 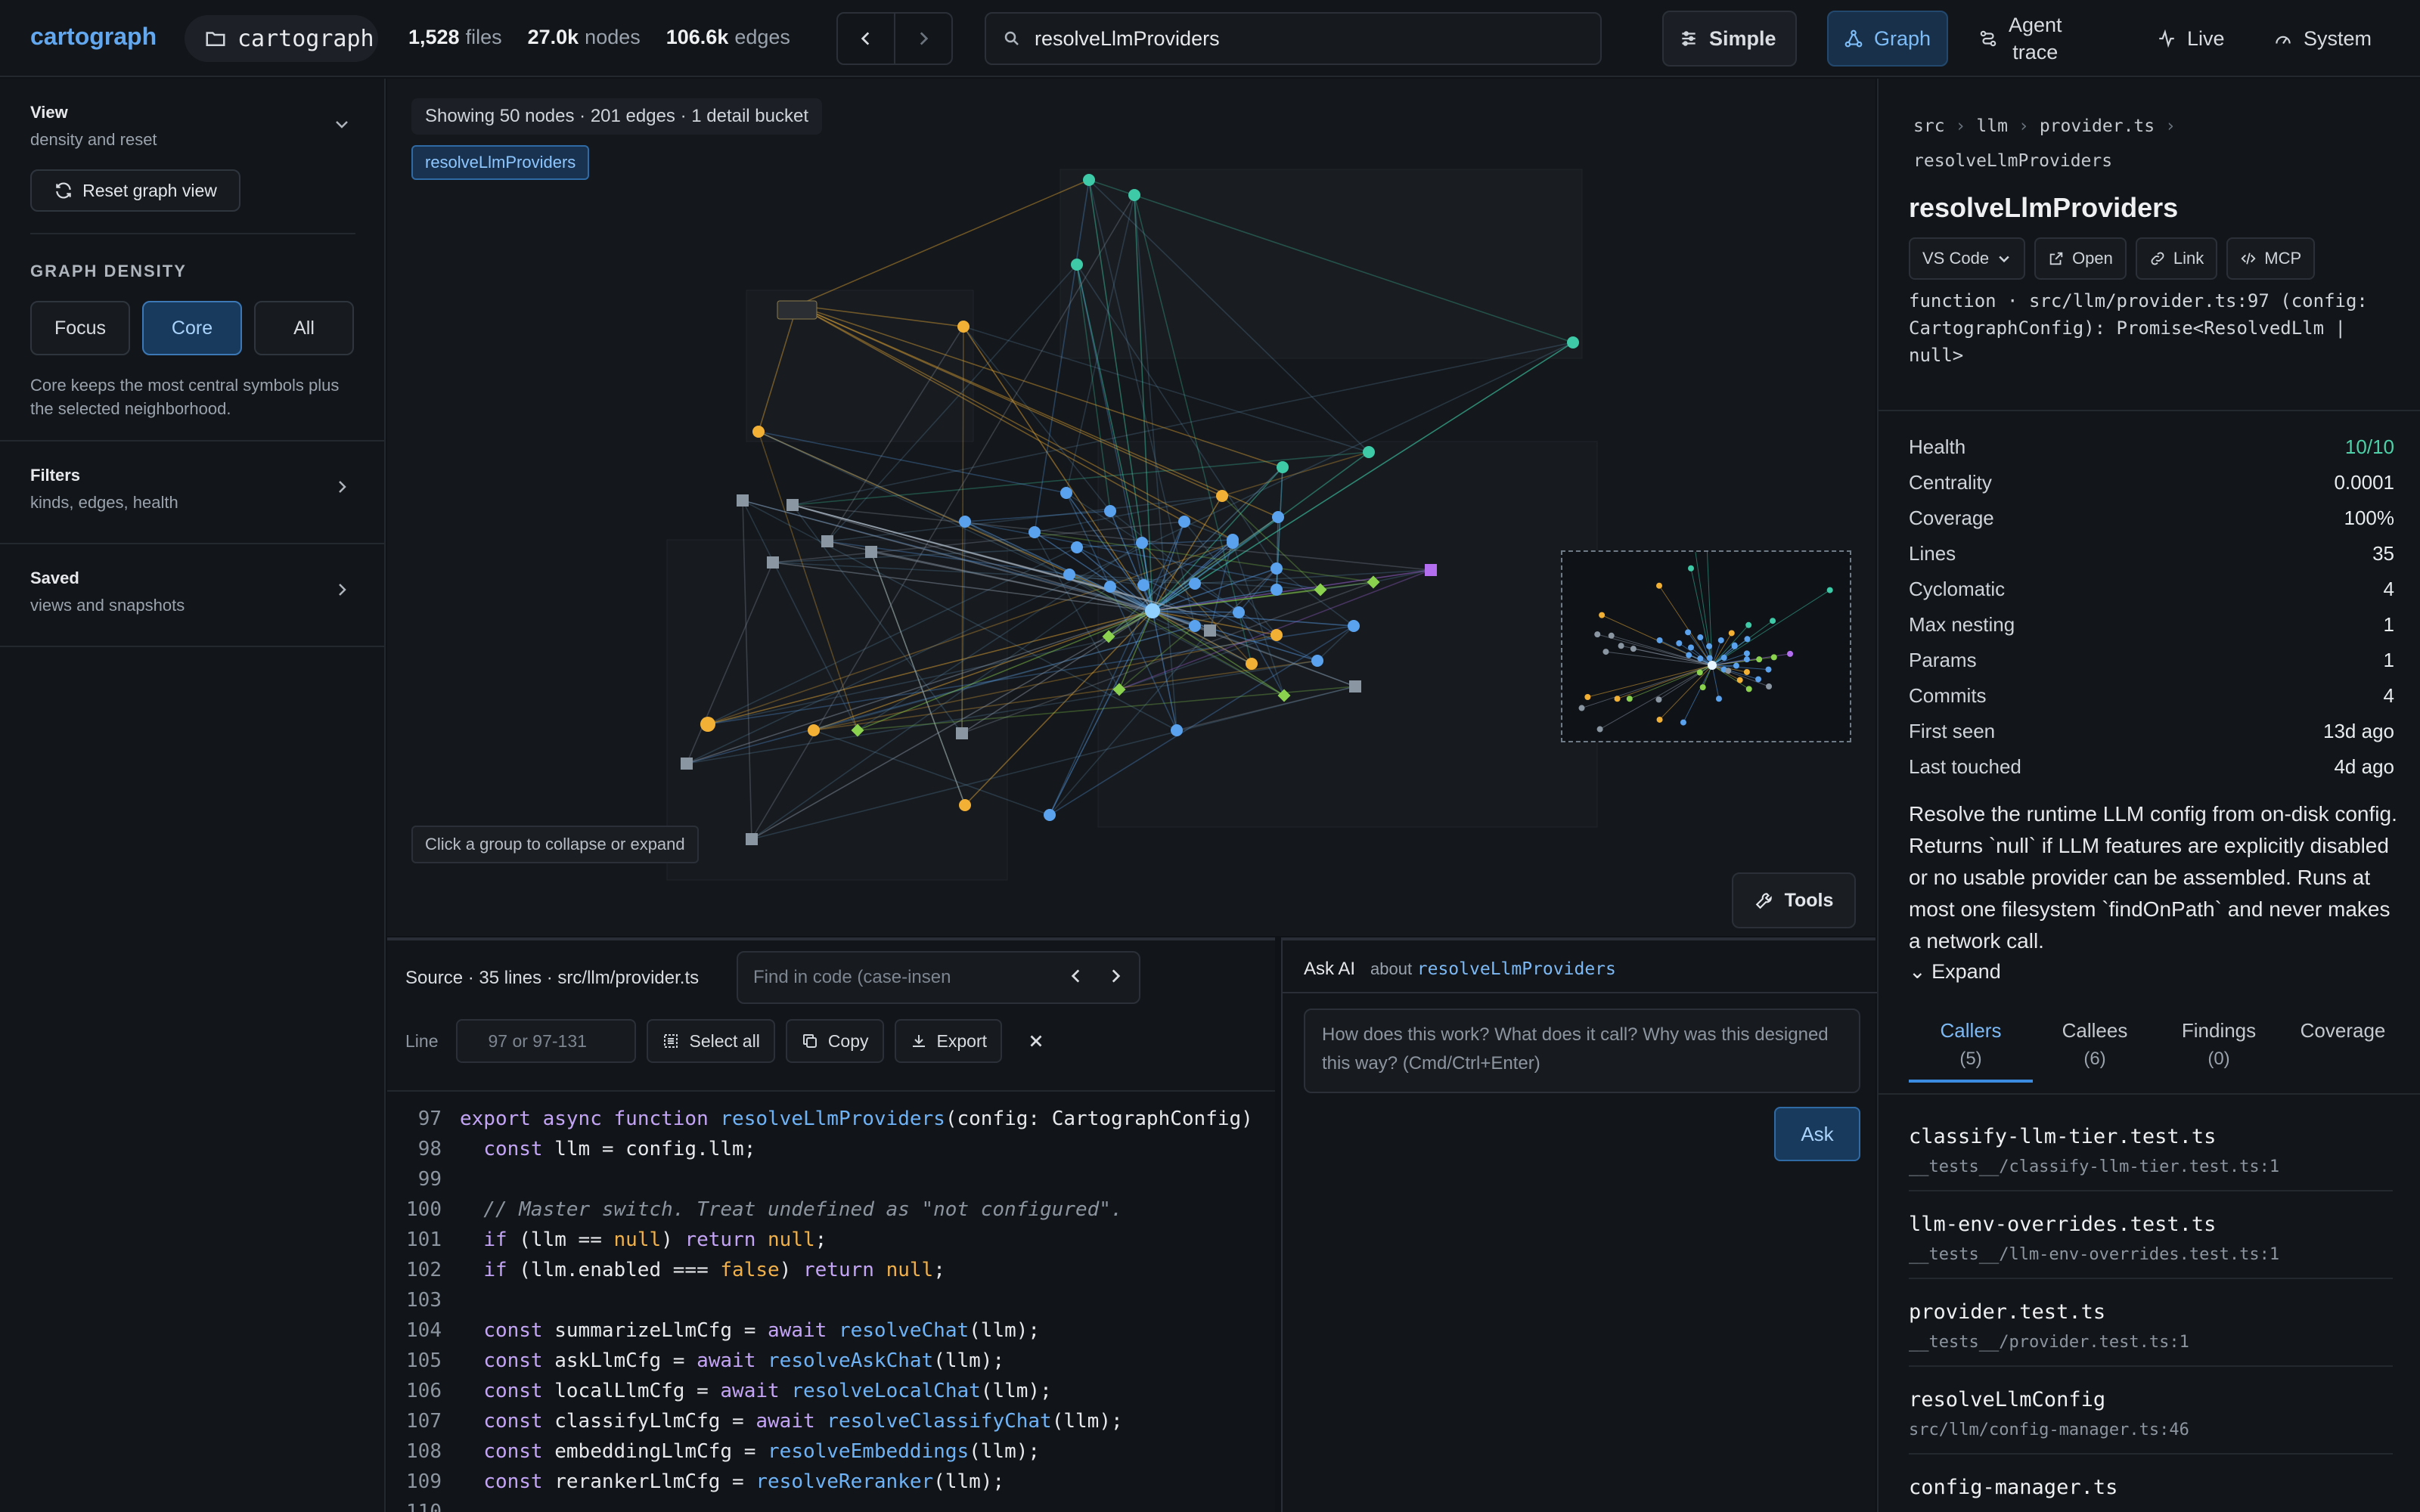 I want to click on search-input: resolveLlmProviders, so click(x=1127, y=39).